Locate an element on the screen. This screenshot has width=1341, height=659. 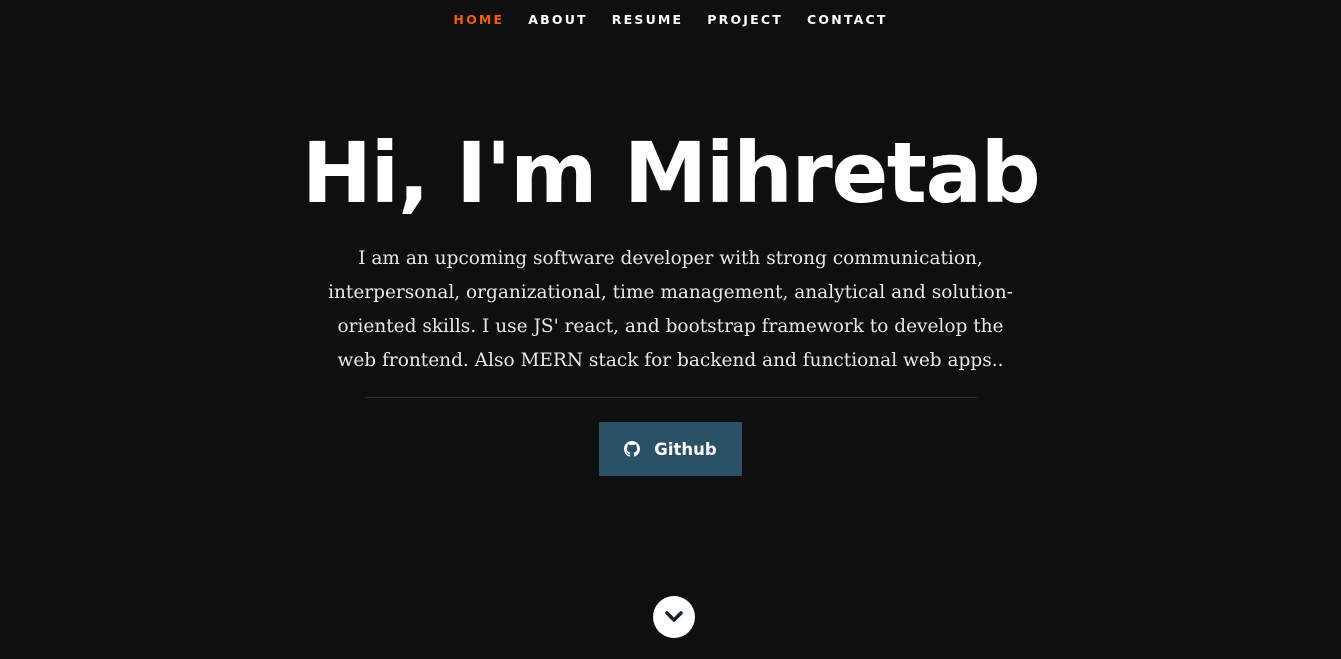
github-icon is located at coordinates (632, 449).